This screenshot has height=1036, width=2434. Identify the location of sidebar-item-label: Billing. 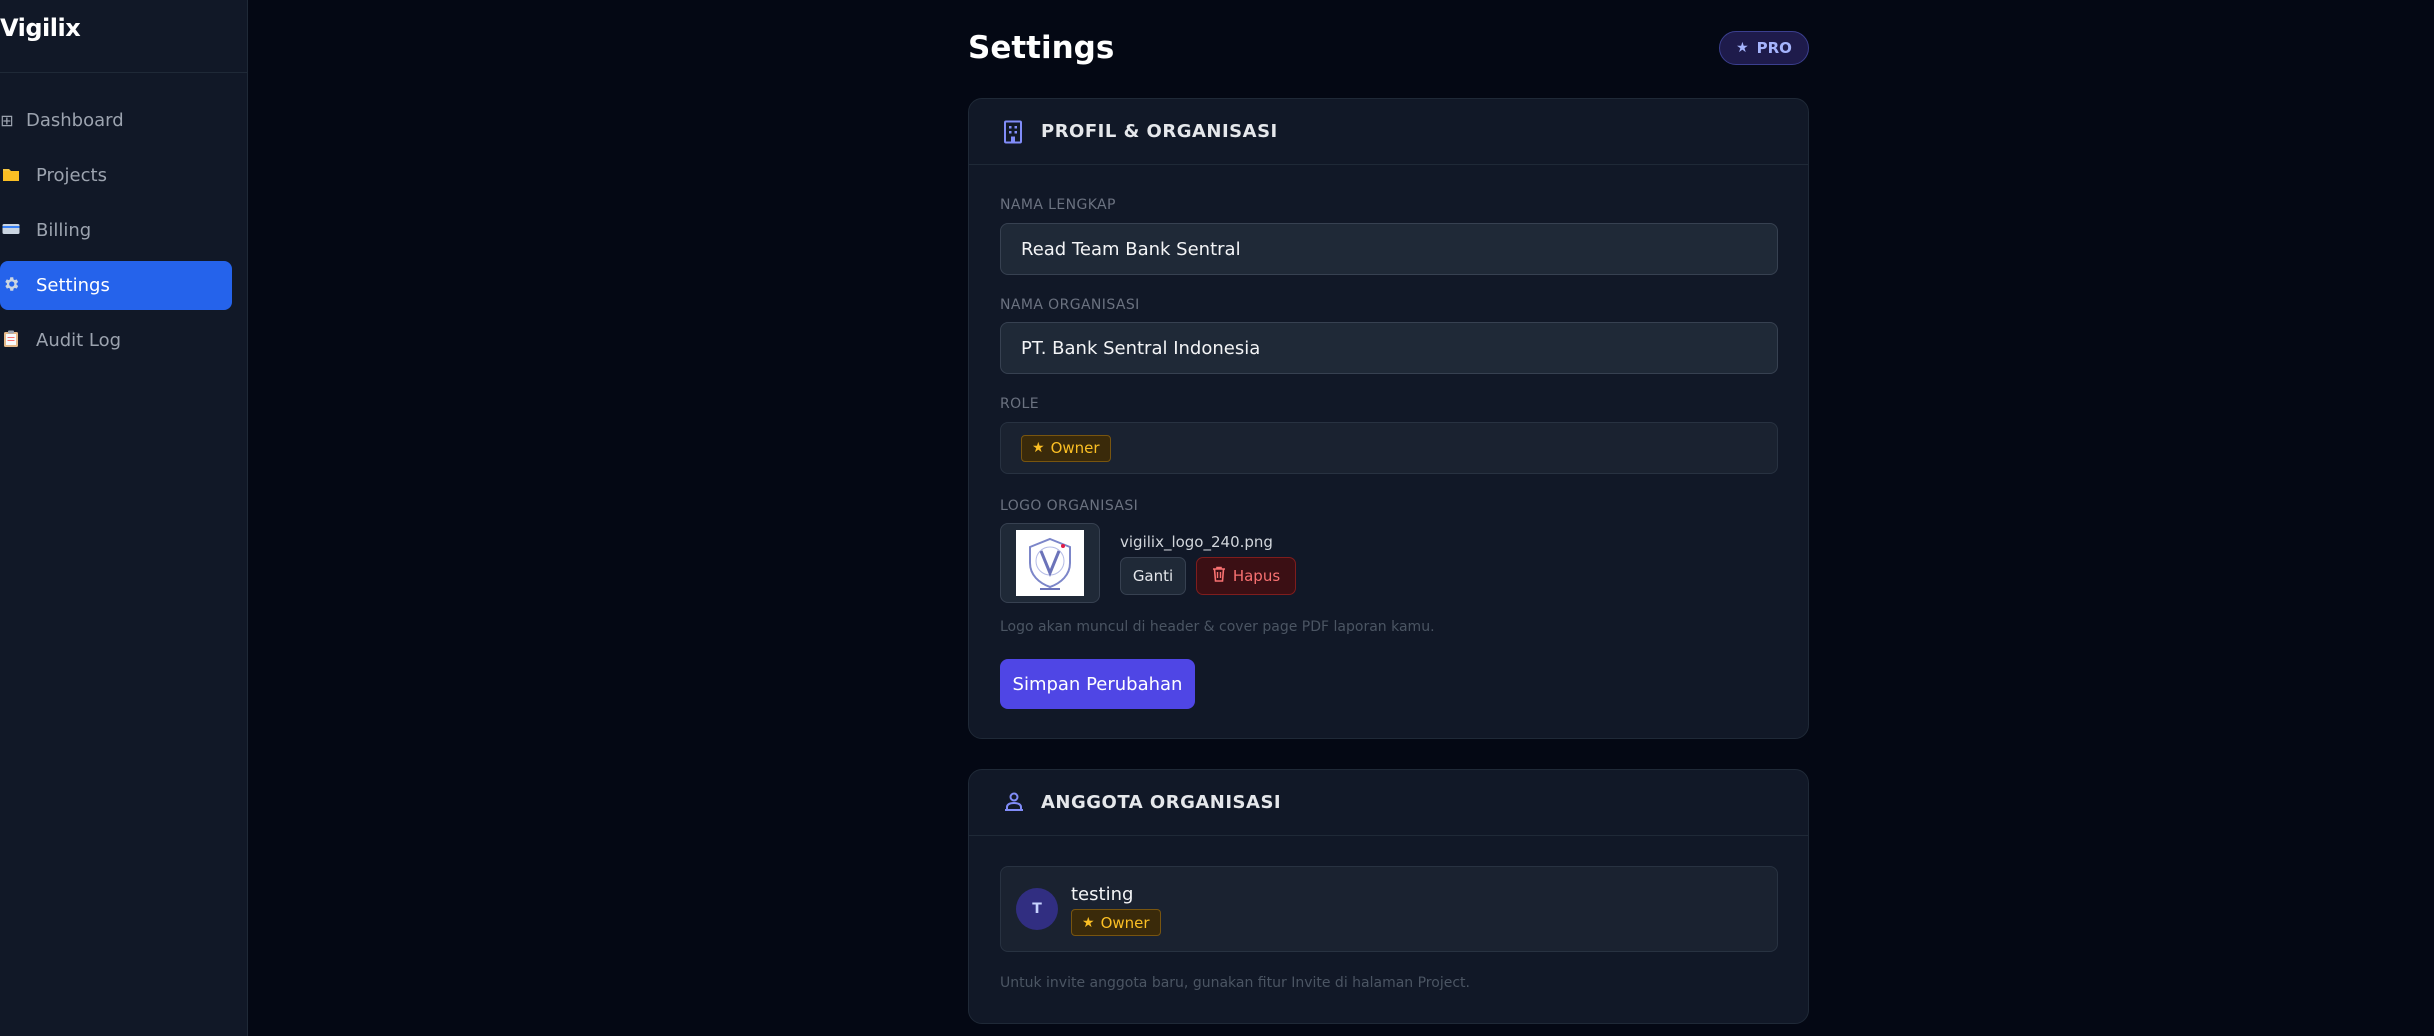
(64, 230).